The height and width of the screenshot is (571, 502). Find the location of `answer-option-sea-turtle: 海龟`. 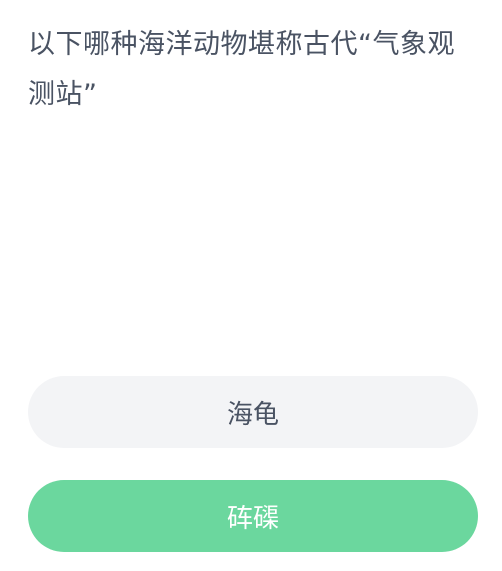

answer-option-sea-turtle: 海龟 is located at coordinates (253, 412).